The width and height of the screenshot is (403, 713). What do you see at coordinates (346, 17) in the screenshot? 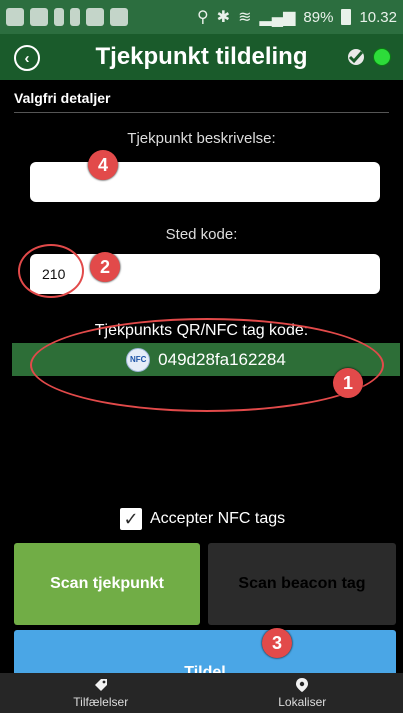
I see `battery-icon` at bounding box center [346, 17].